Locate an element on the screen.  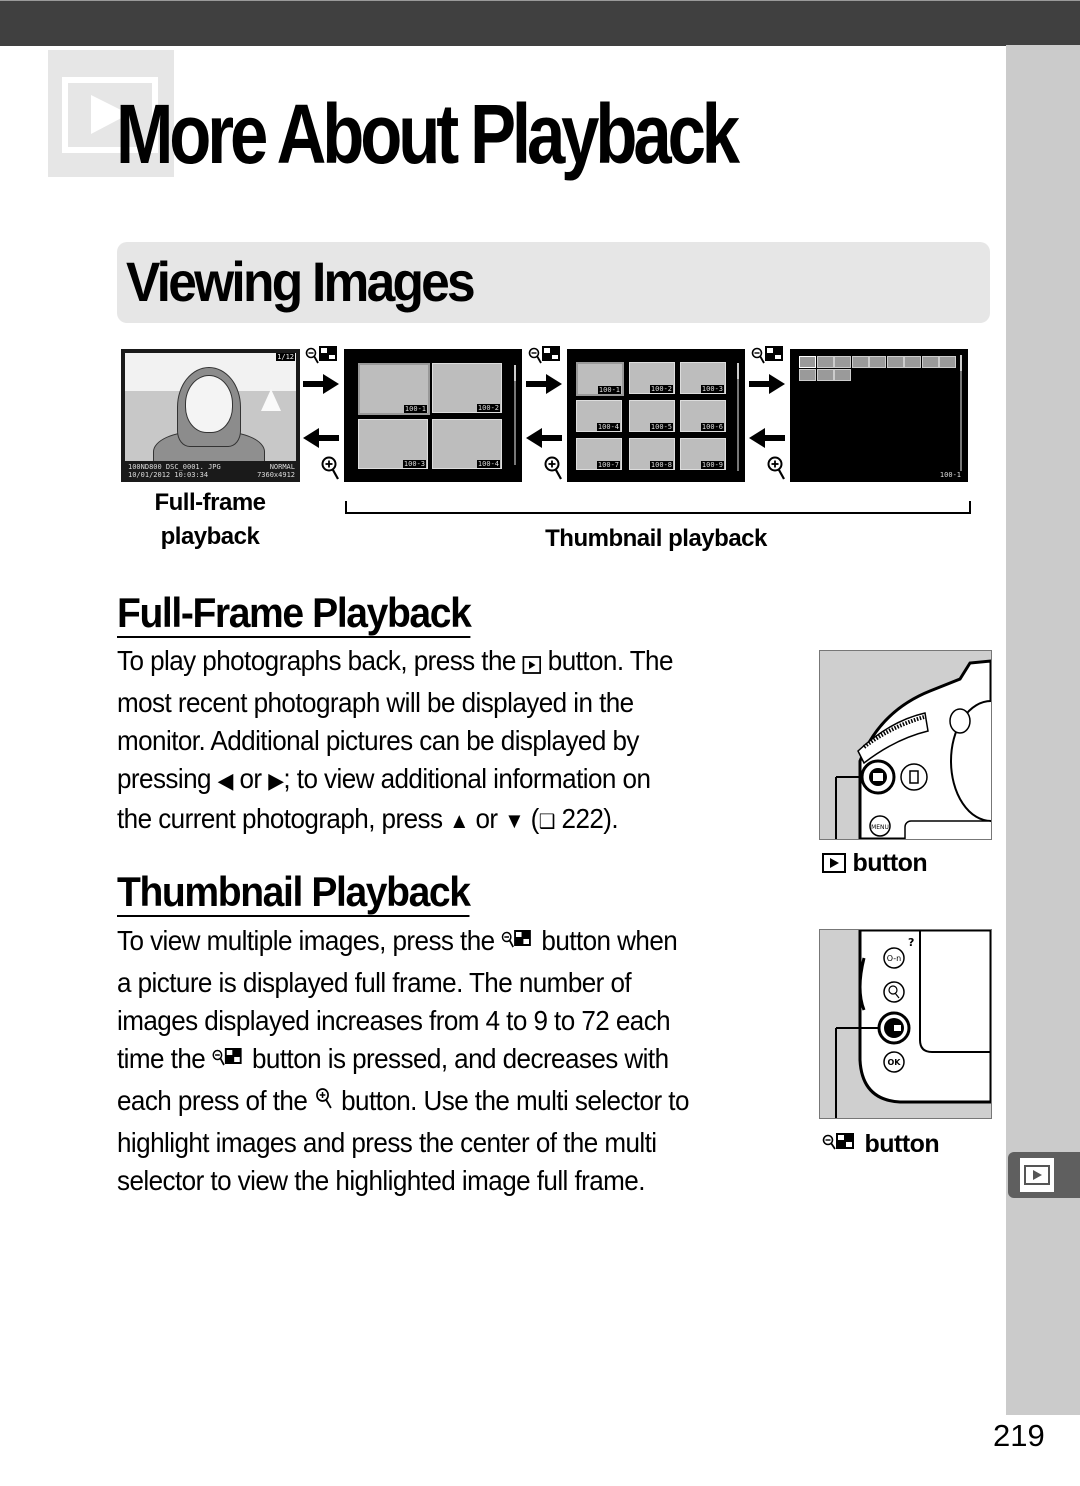
playback-button-caption: button is located at coordinates (875, 863).